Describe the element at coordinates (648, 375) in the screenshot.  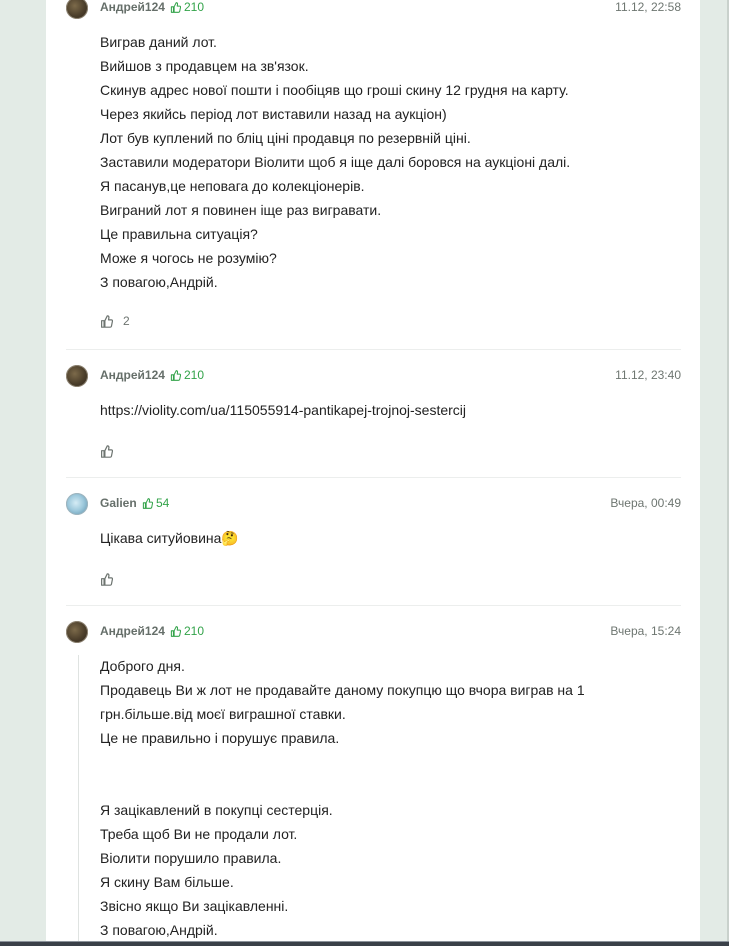
I see `comment-date: 11.12, 23:40` at that location.